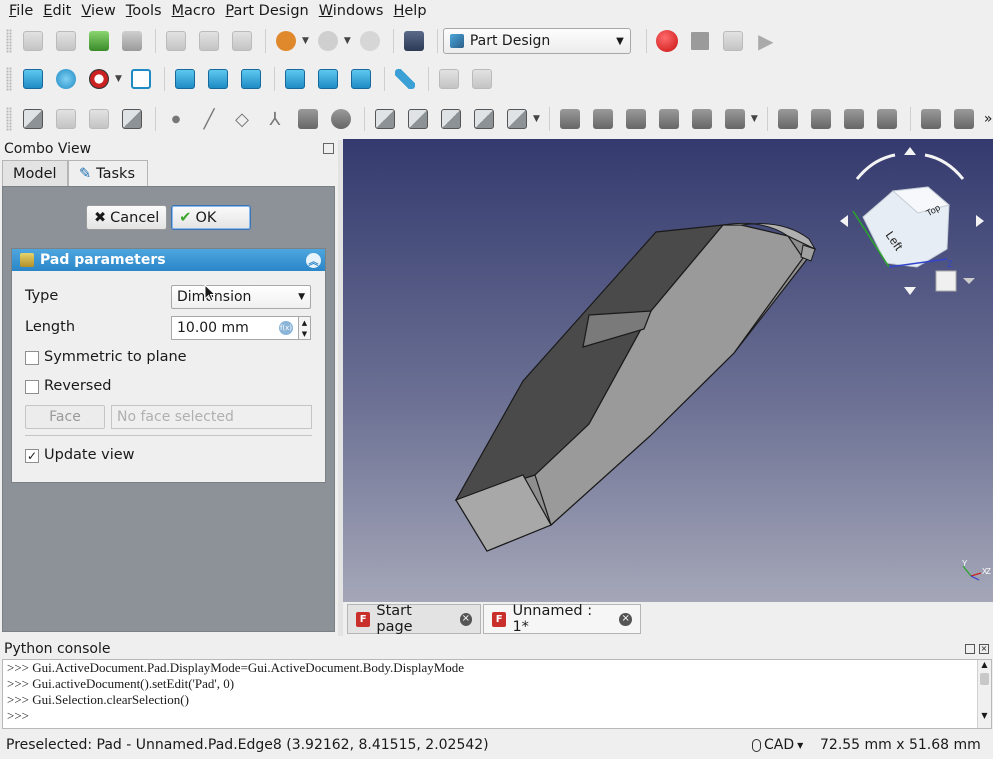 This screenshot has width=993, height=759. I want to click on menu-edit: Edit, so click(57, 11).